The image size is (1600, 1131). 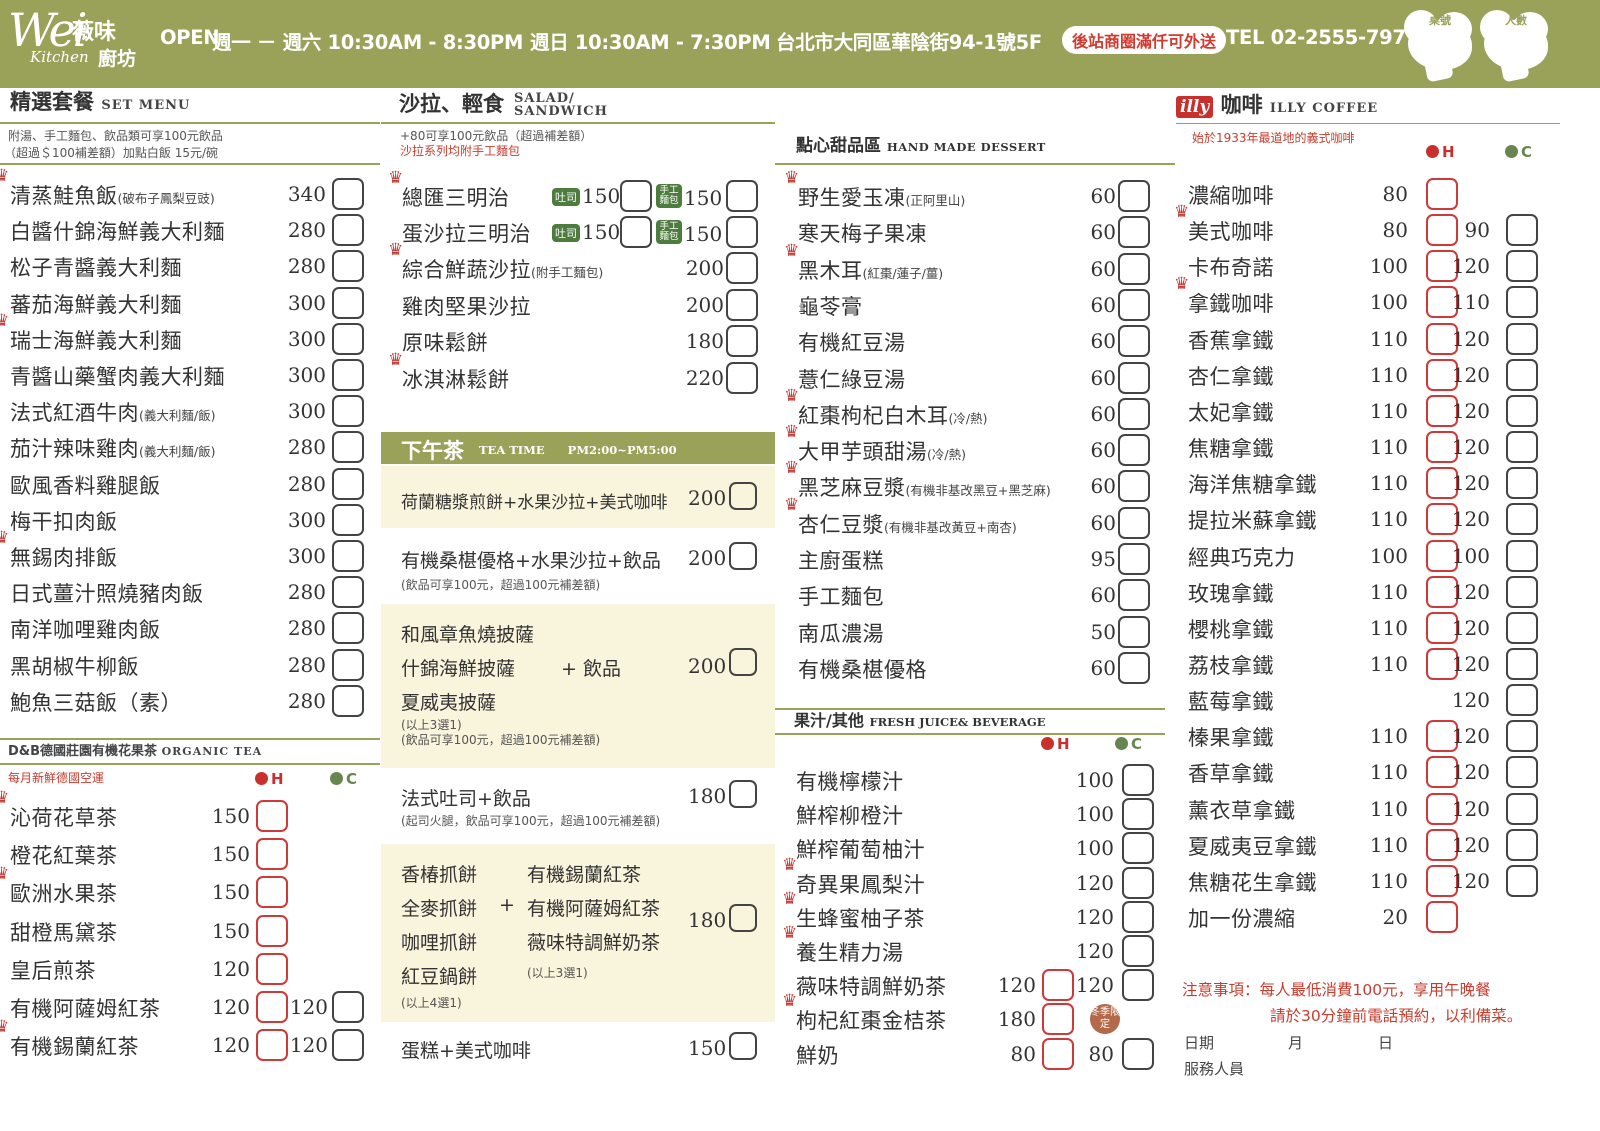 I want to click on item-price: 280, so click(x=306, y=592).